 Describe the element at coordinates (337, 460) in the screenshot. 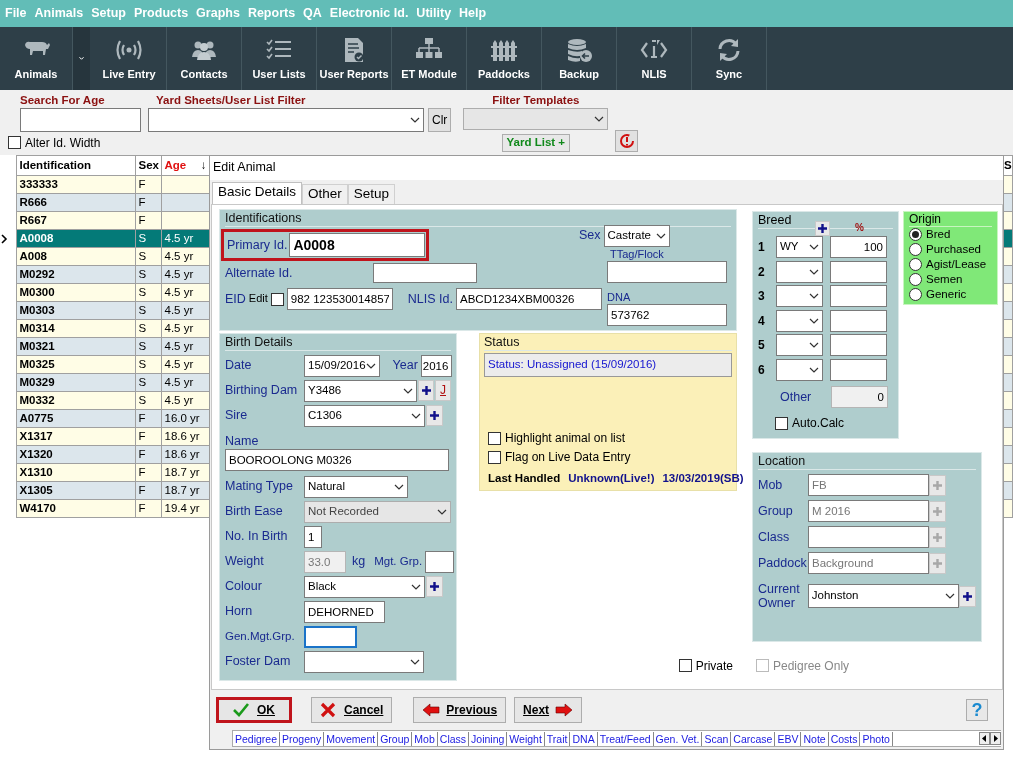

I see `input-field: BOOROOLONG M0326` at that location.